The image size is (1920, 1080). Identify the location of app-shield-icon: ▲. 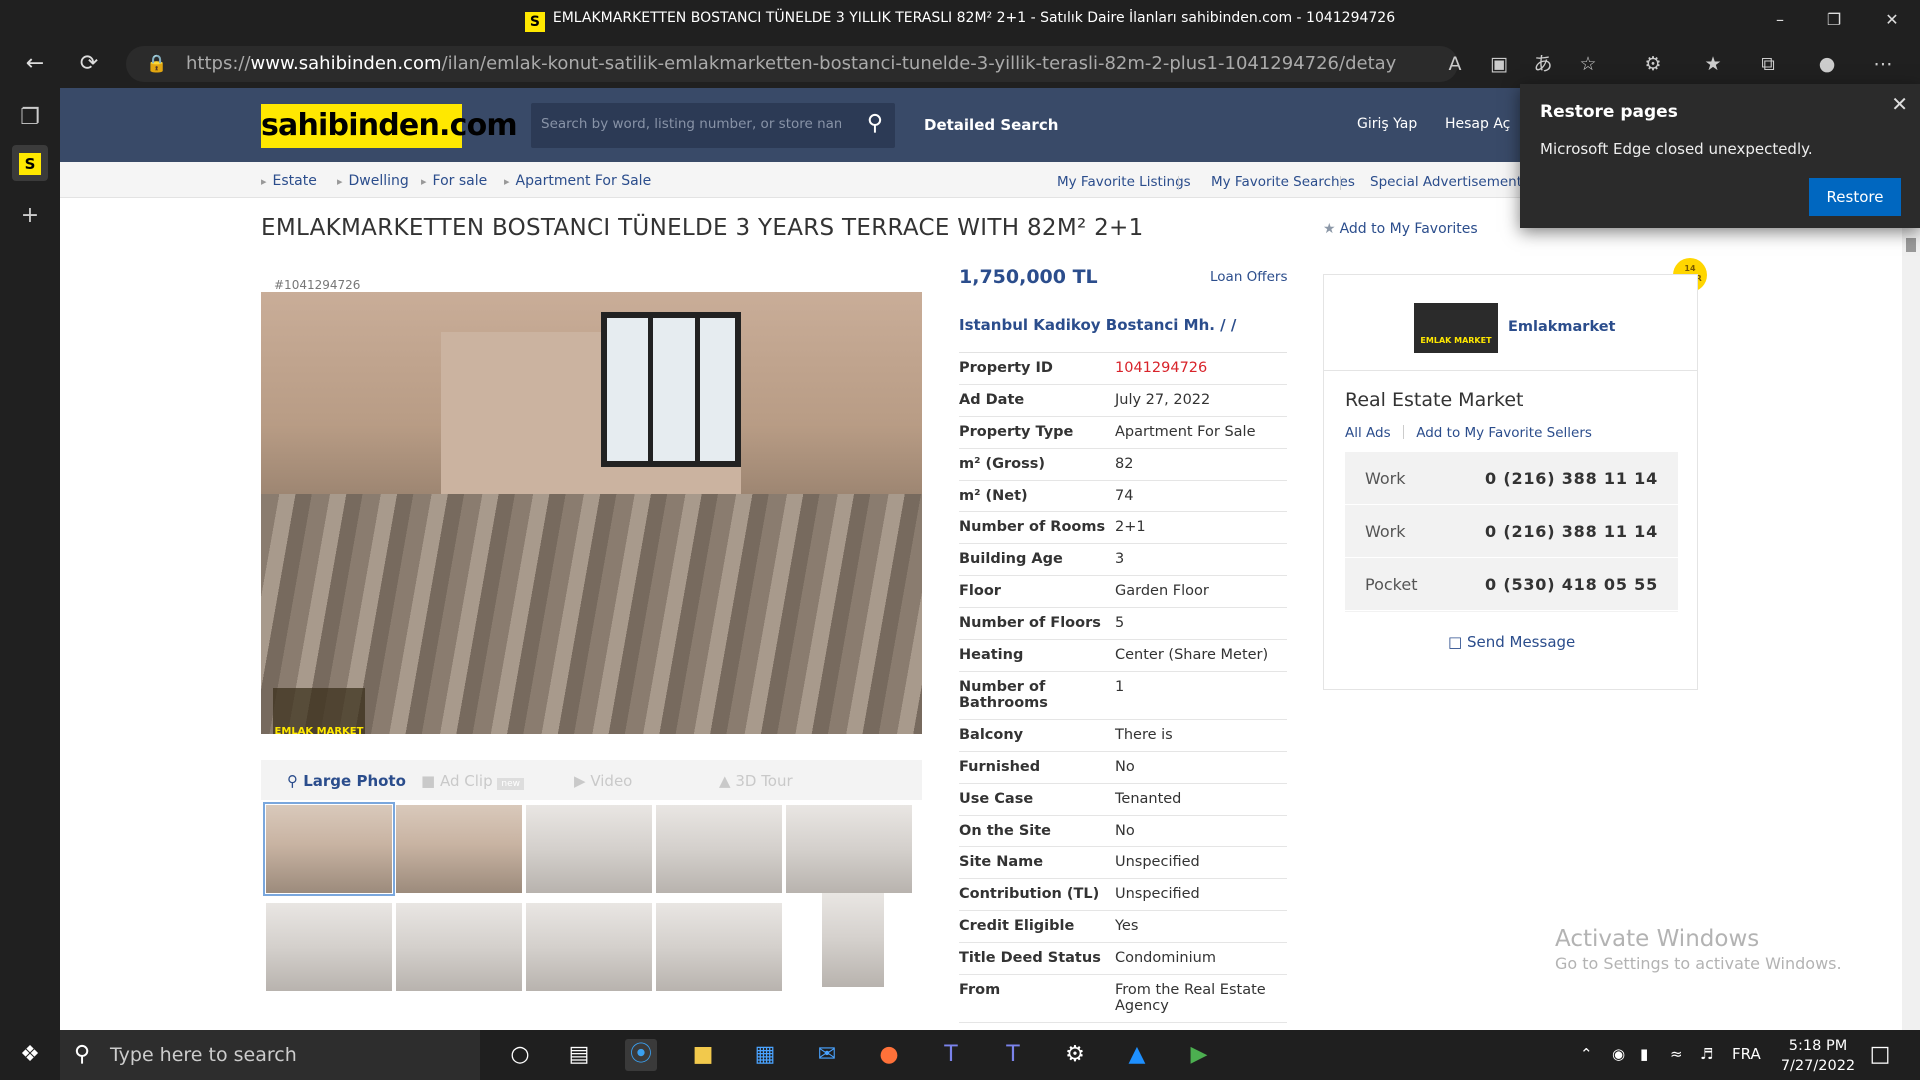
(1137, 1055).